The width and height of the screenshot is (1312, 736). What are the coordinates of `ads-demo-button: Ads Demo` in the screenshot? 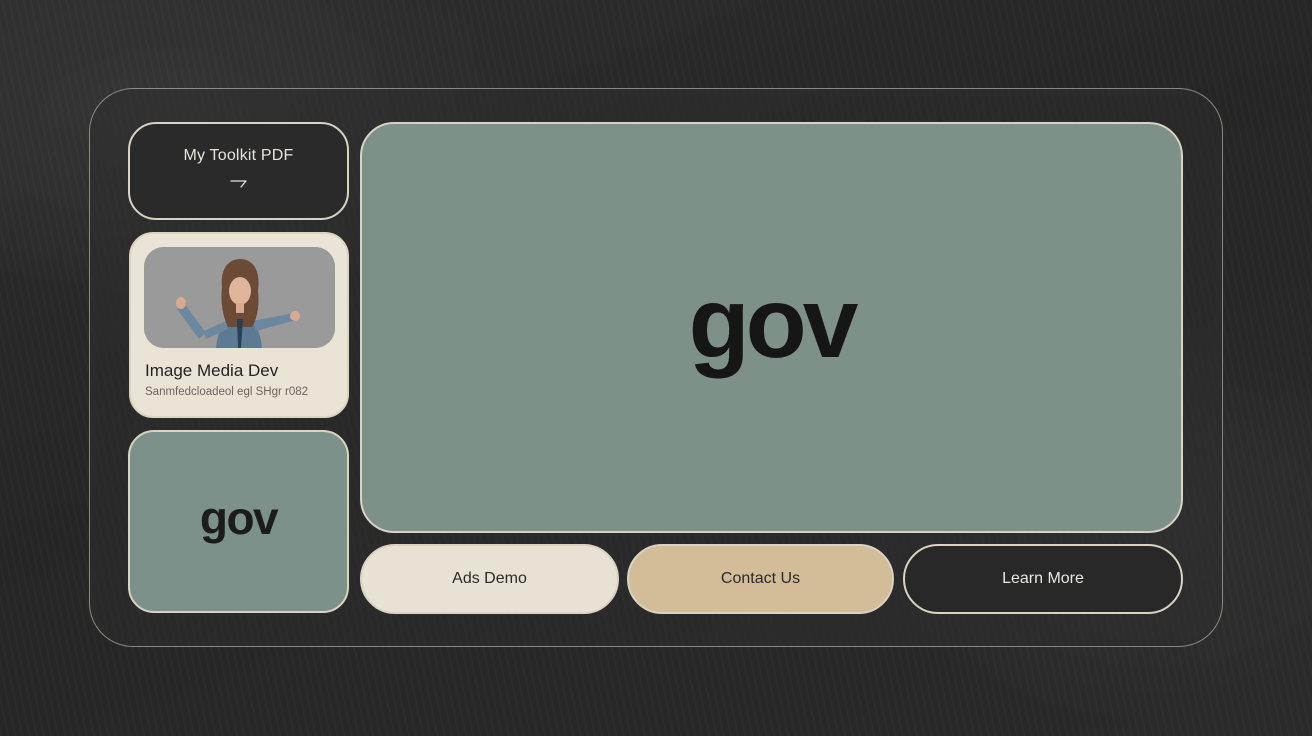 It's located at (489, 579).